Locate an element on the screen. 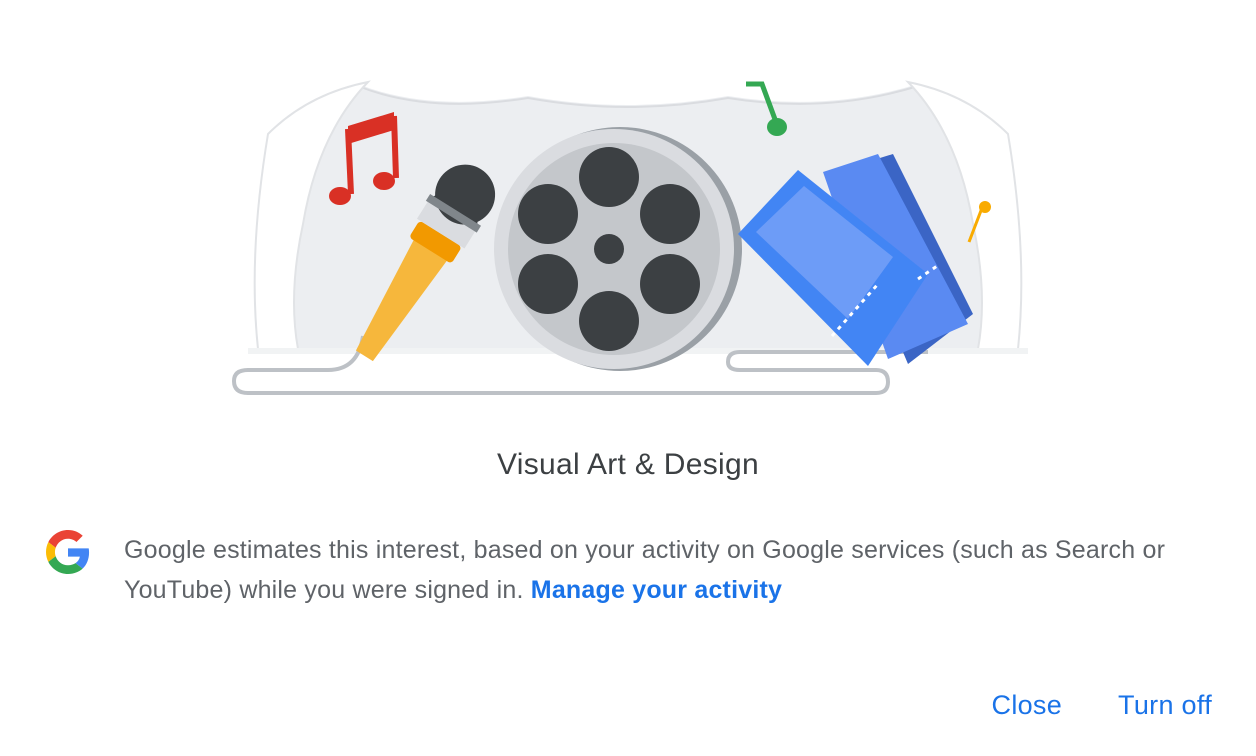 This screenshot has width=1256, height=756. dialog-title: Visual Art & Design is located at coordinates (628, 464).